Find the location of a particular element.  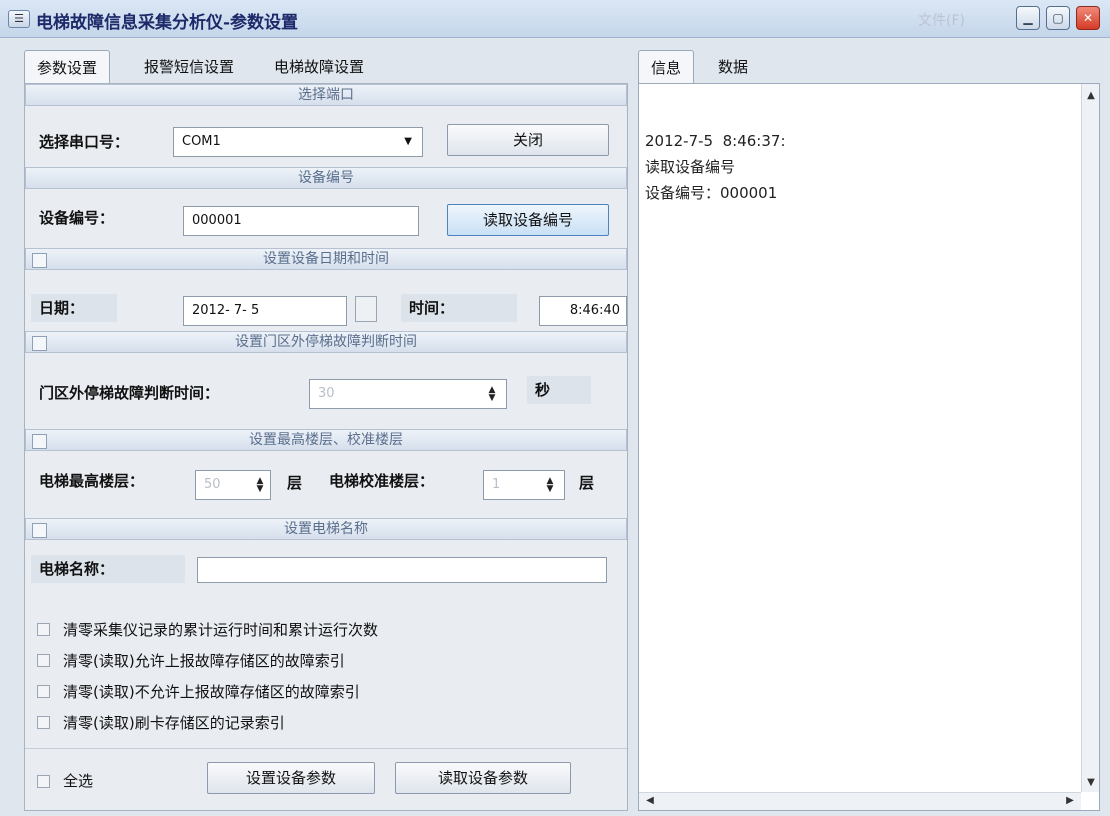

elevator-name-label: 电梯名称： is located at coordinates (108, 569).